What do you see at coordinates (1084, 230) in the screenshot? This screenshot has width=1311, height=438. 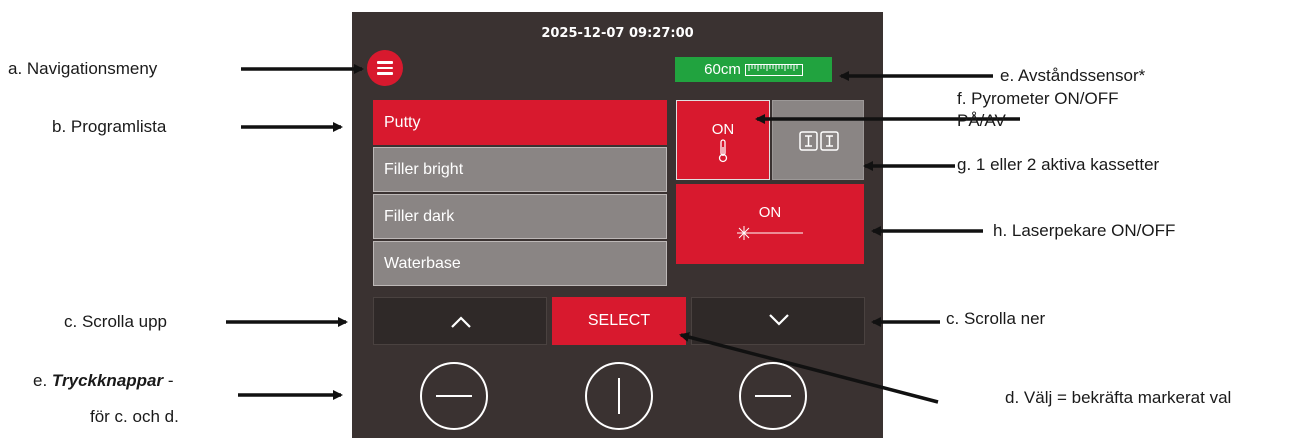 I see `label-laser-pointer: h. Laserpekare ON/OFF` at bounding box center [1084, 230].